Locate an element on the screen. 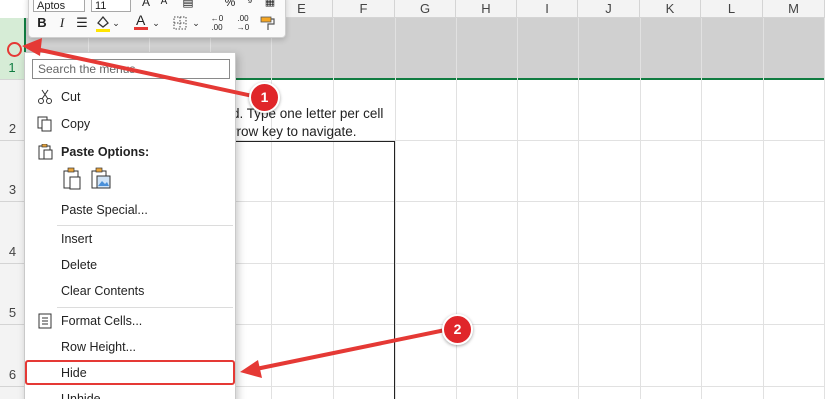 This screenshot has width=825, height=399. select-all-target-ring is located at coordinates (14, 49).